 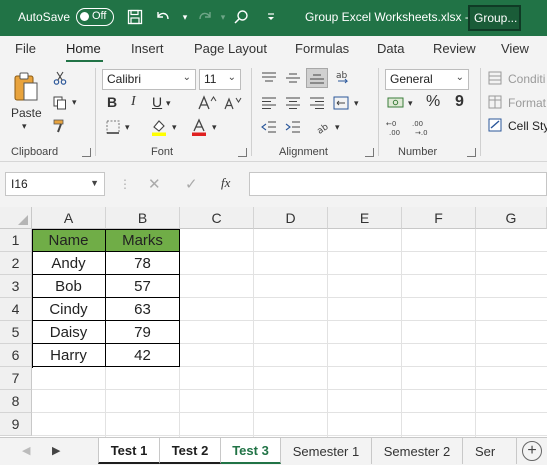 I want to click on search-icon, so click(x=241, y=17).